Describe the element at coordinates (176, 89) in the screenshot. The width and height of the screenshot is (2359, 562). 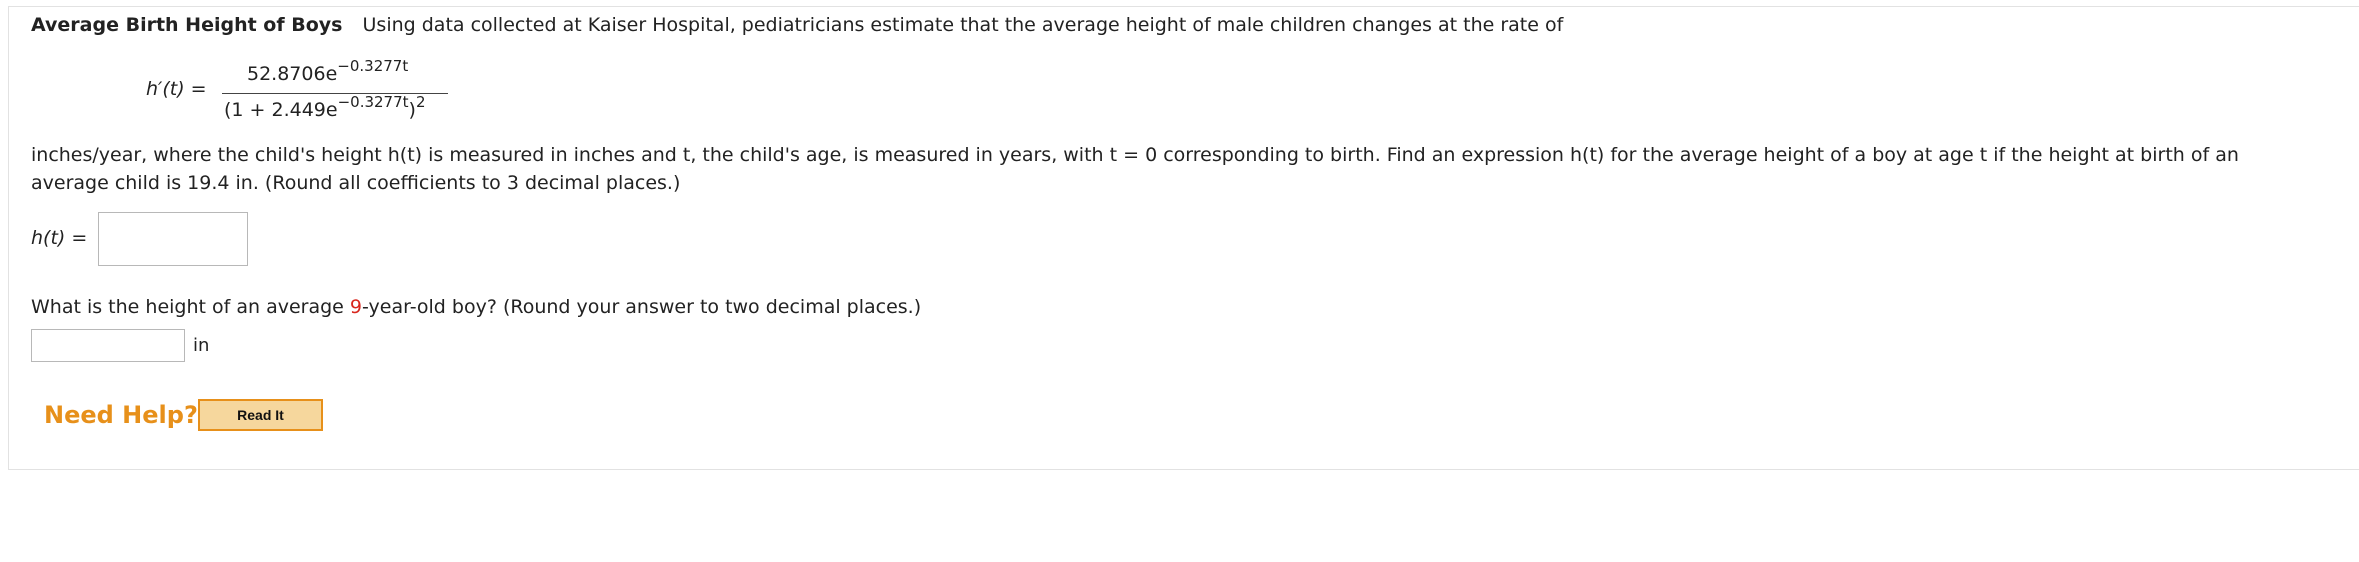
I see `derivative-lhs: h′(t) =` at that location.